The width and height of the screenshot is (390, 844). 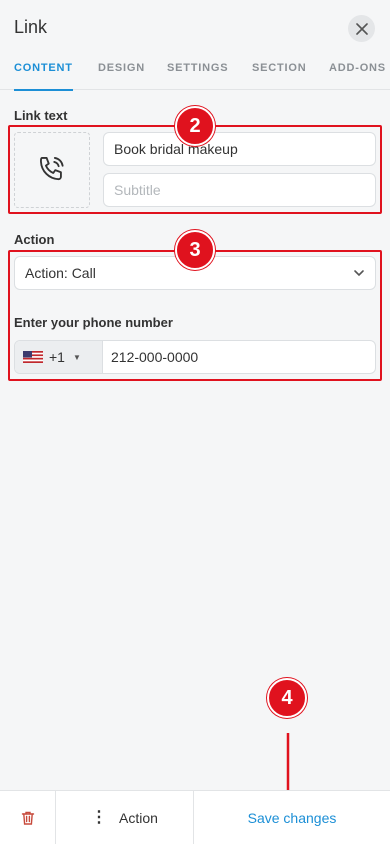 What do you see at coordinates (43, 76) in the screenshot?
I see `tab-content: CONTENT` at bounding box center [43, 76].